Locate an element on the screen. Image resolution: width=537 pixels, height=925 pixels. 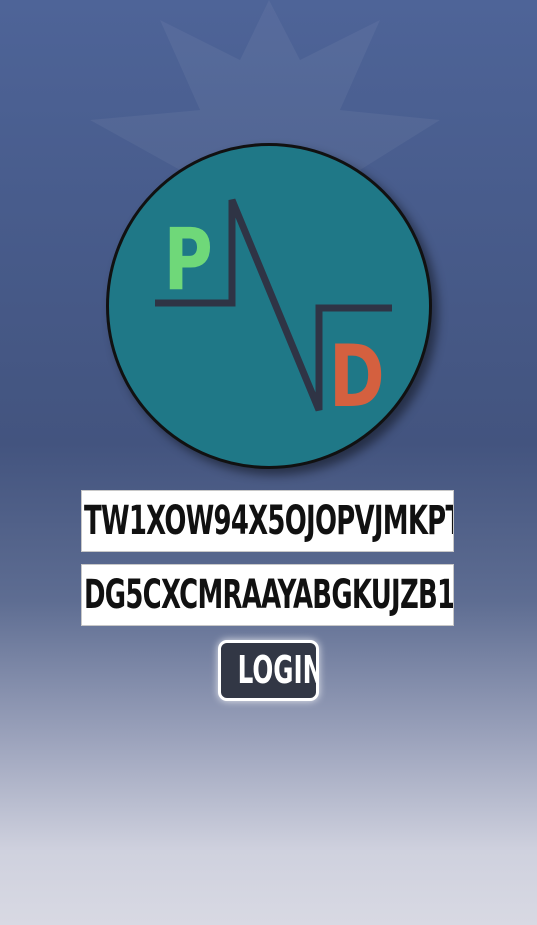
username-value: TW1XOW94X5OJOPVJMKPT is located at coordinates (269, 521).